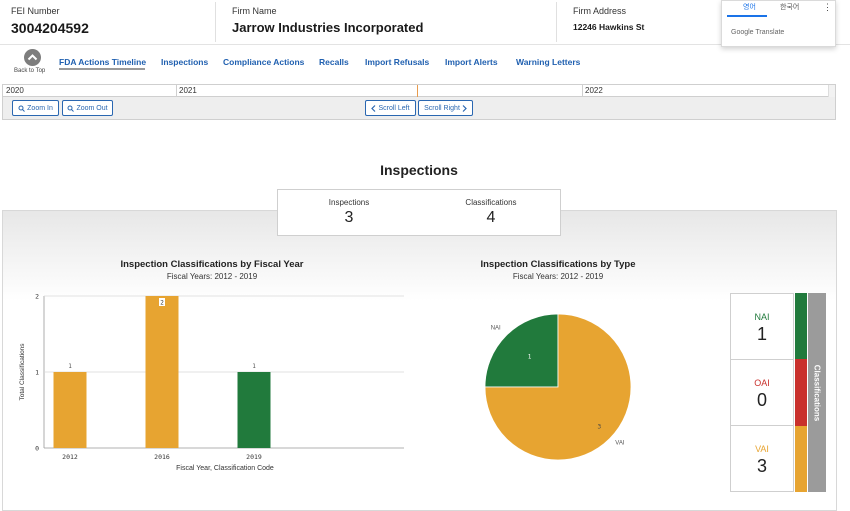 The height and width of the screenshot is (511, 850). I want to click on more-options-icon: ⋮, so click(827, 7).